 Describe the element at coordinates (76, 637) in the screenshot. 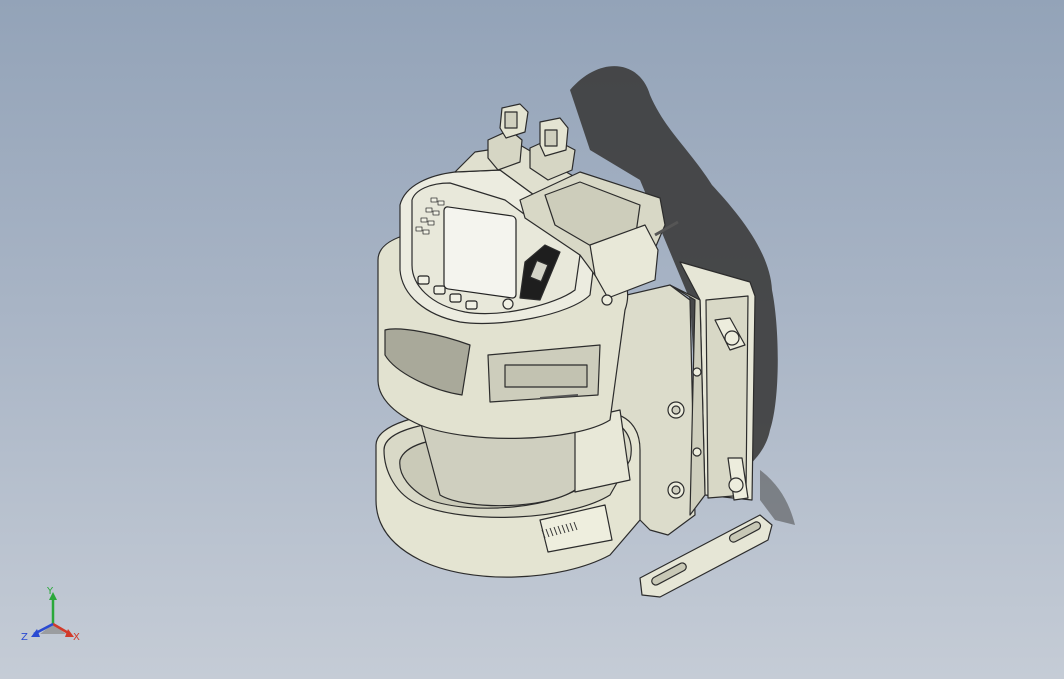

I see `x-axis-label: X` at that location.